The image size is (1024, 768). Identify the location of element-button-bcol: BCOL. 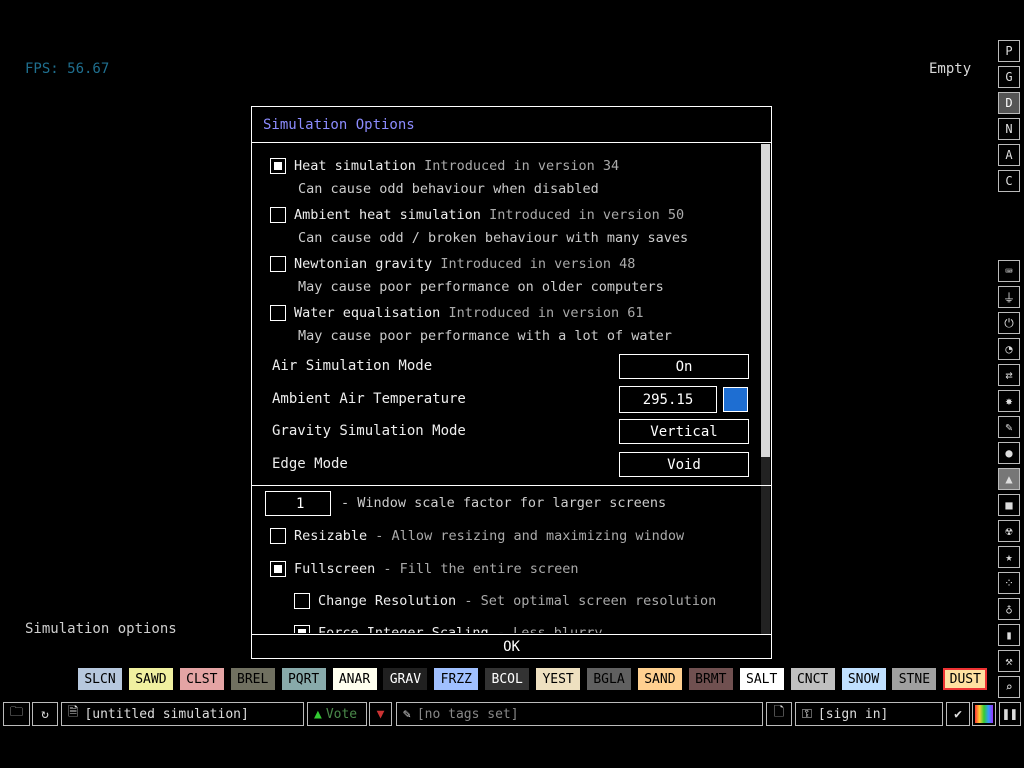
(507, 679).